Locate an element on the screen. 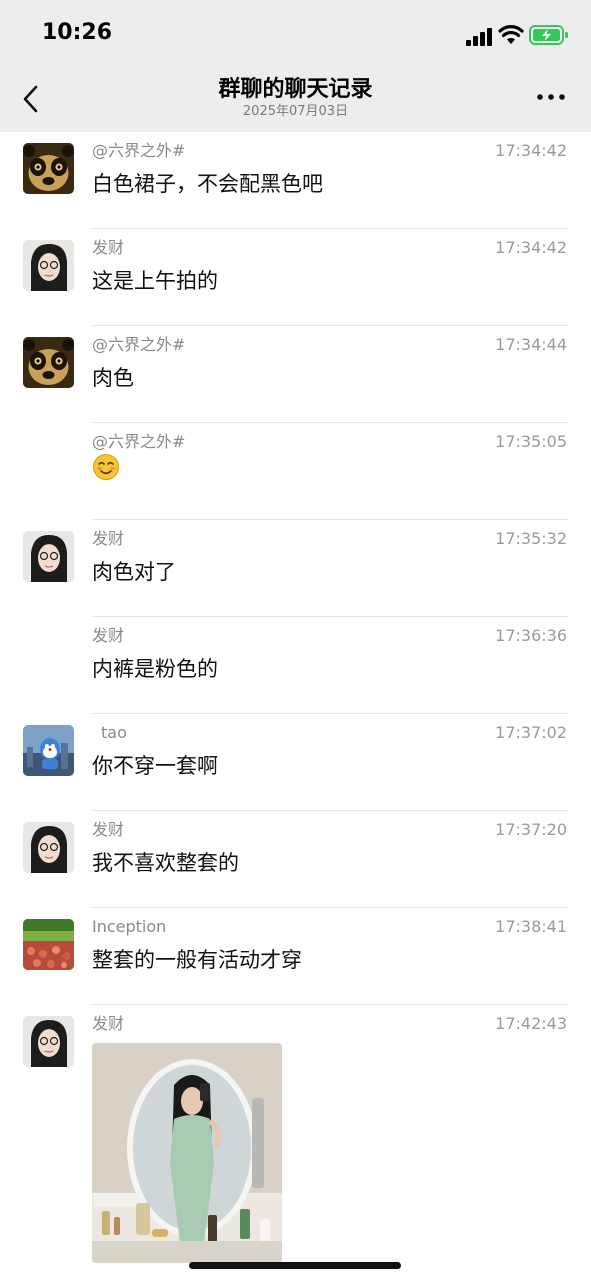  message-time: 17:37:20 is located at coordinates (531, 829).